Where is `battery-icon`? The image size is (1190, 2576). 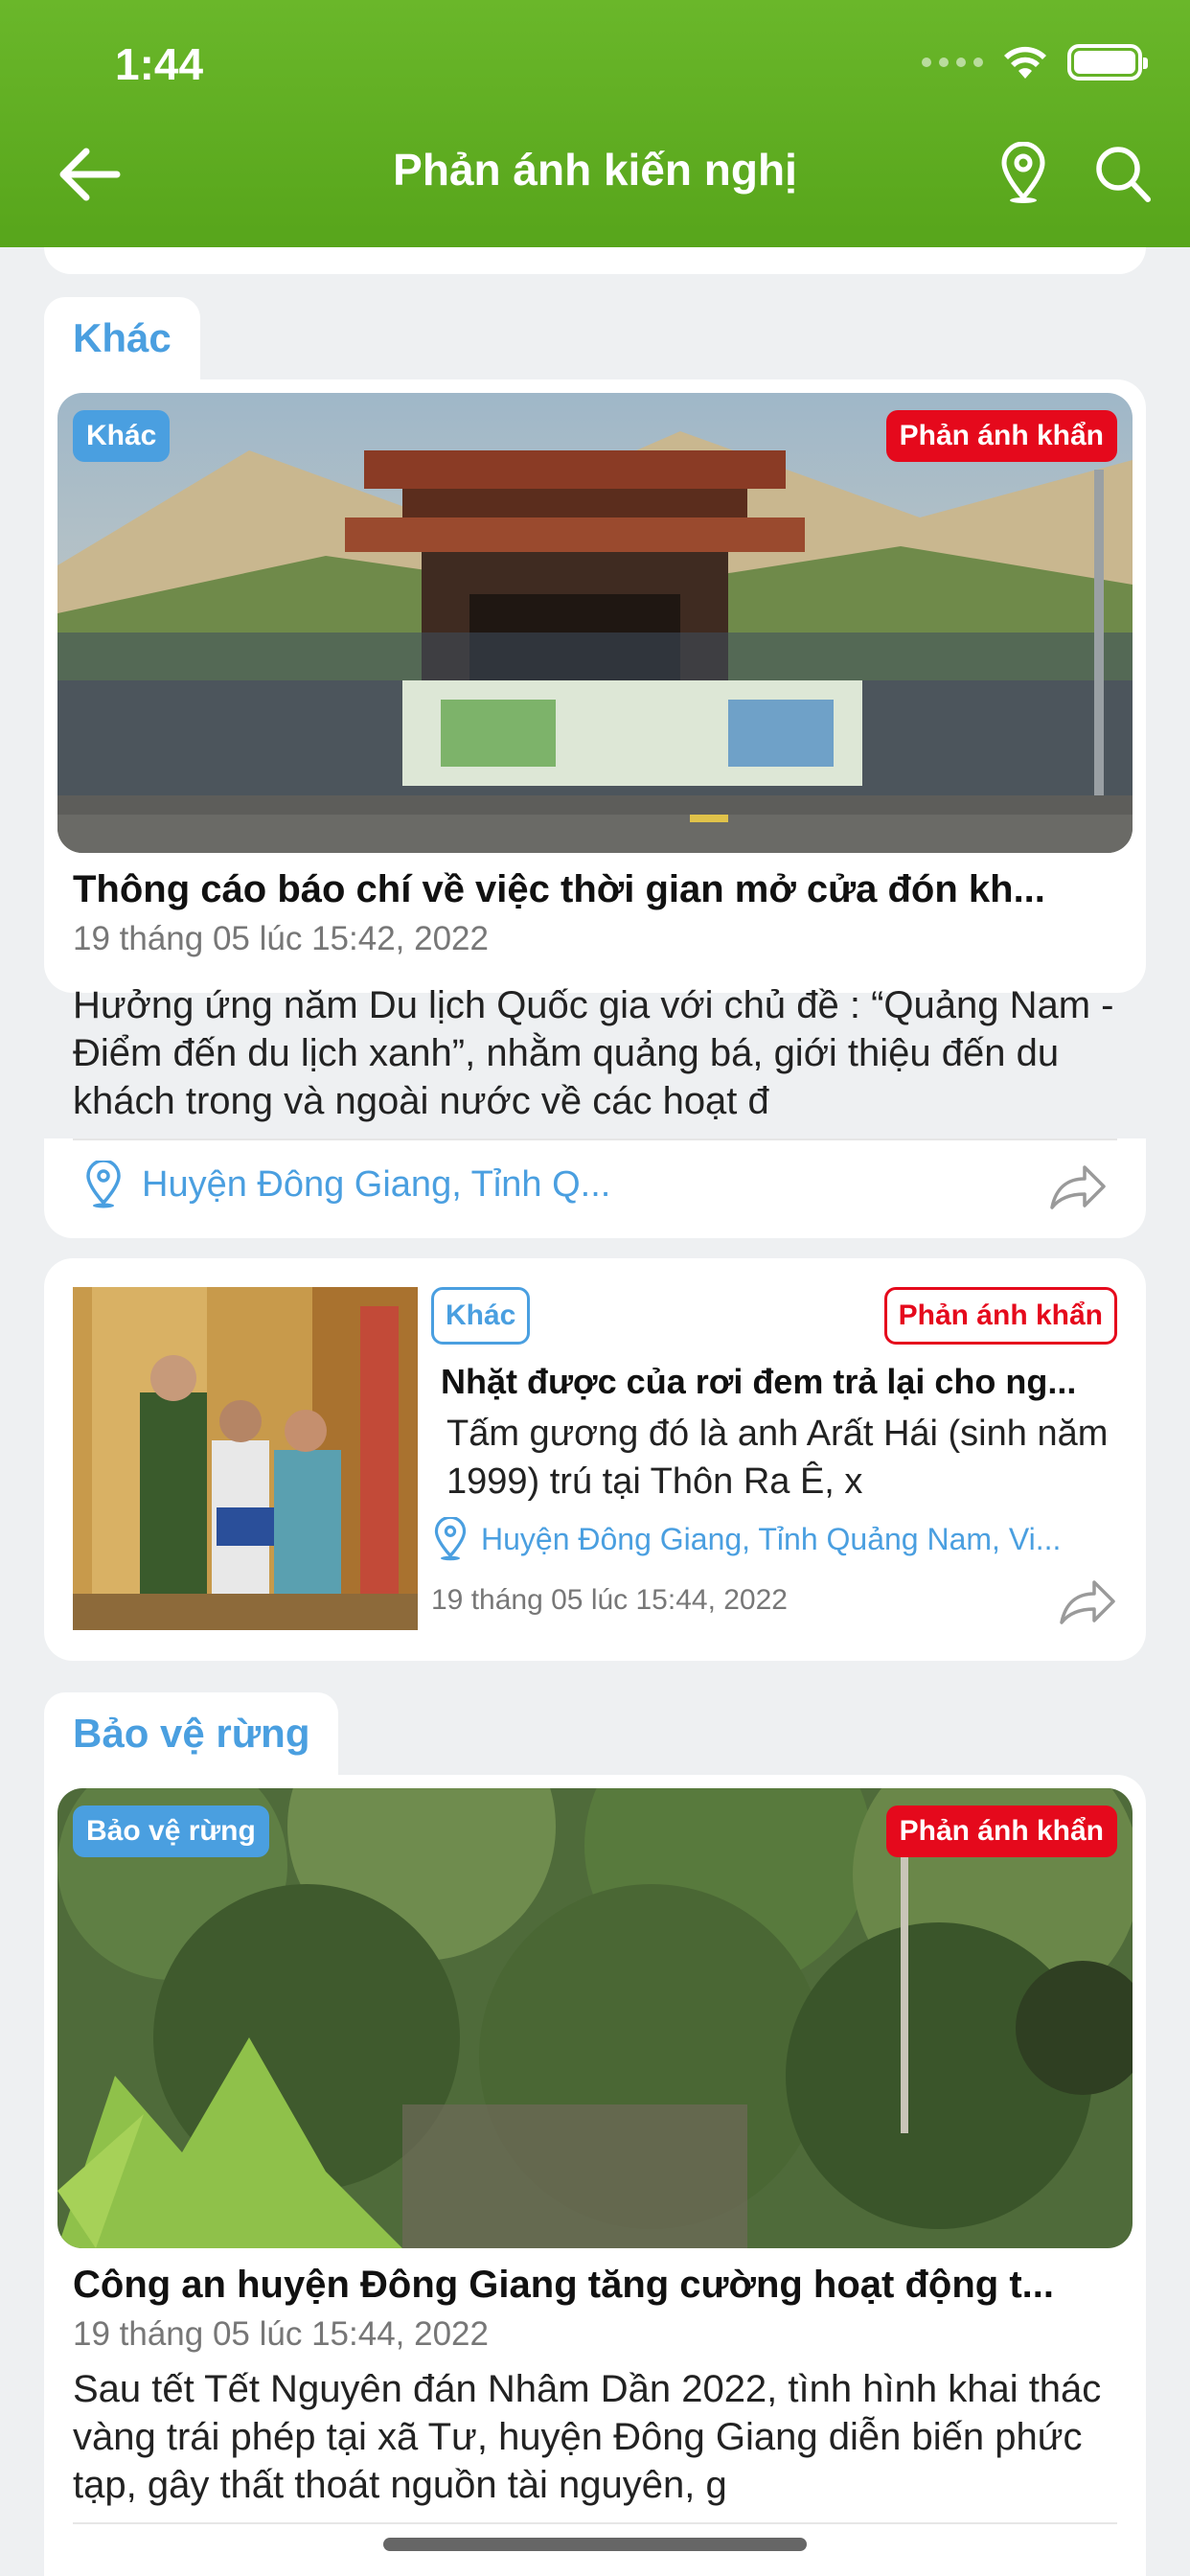
battery-icon is located at coordinates (1107, 62).